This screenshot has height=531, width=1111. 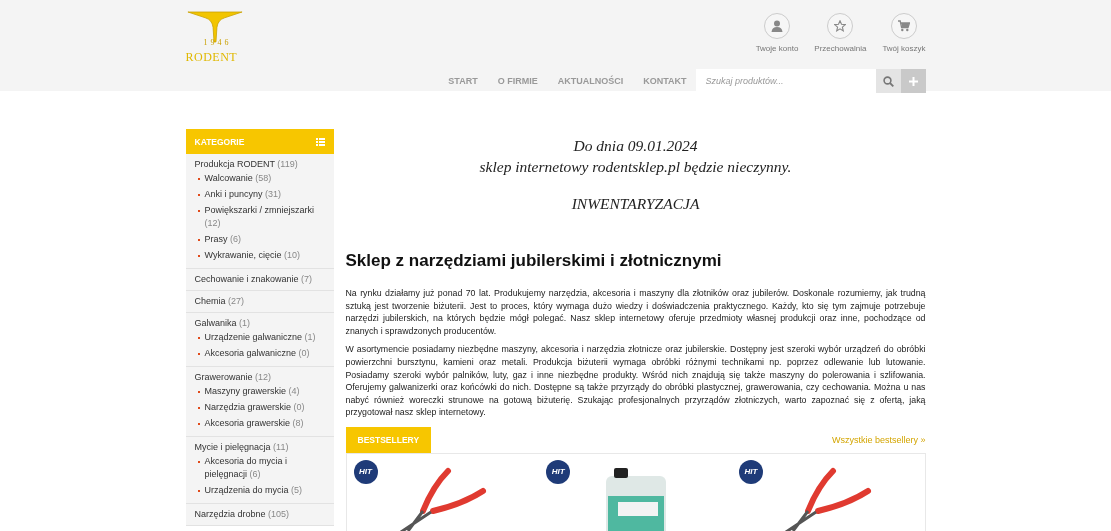 I want to click on subcategory-link: Wykrawanie, cięcie (10), so click(x=252, y=255).